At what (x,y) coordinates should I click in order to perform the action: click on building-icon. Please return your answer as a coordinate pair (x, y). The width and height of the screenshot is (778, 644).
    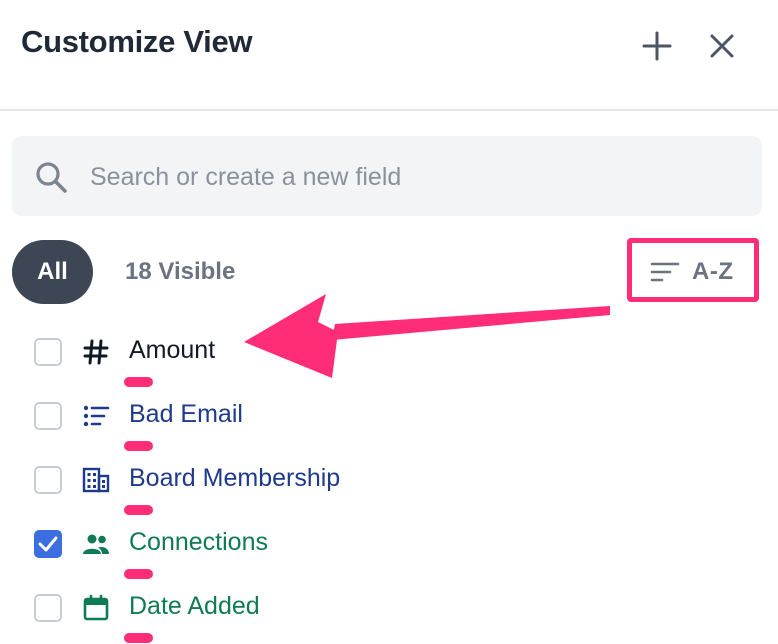
    Looking at the image, I should click on (96, 480).